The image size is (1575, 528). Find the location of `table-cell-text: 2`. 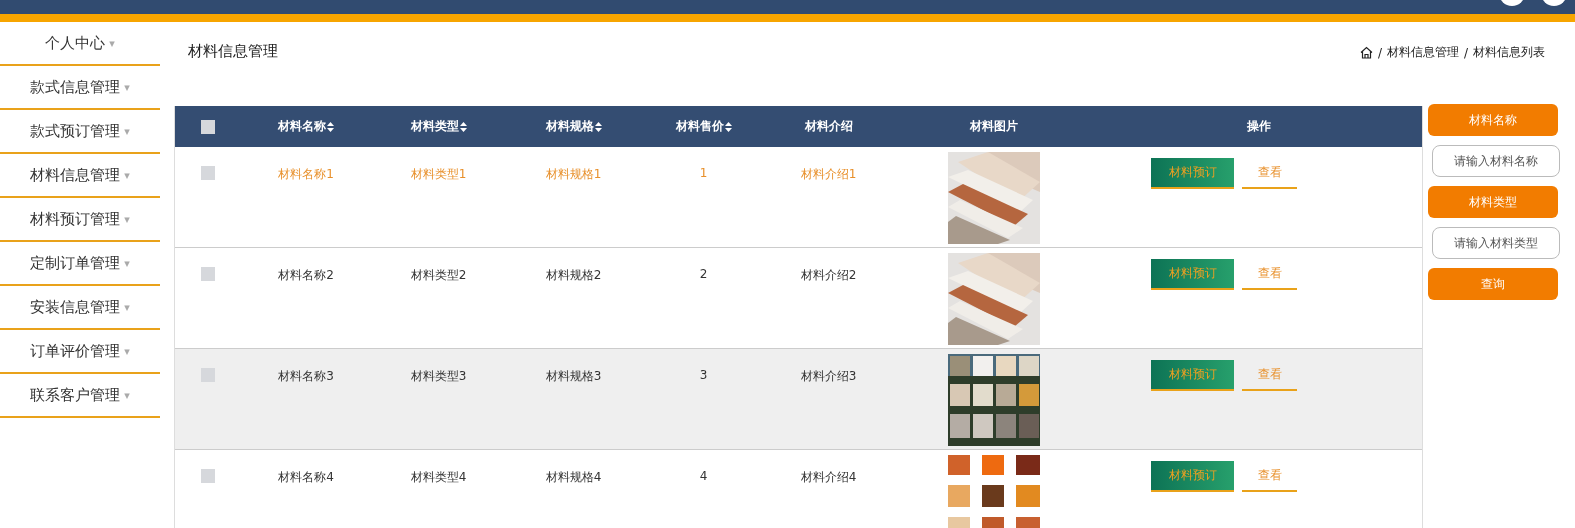

table-cell-text: 2 is located at coordinates (703, 273).